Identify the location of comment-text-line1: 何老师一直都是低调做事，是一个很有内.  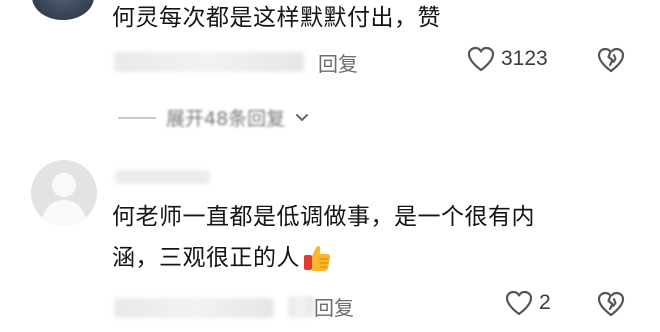
(323, 217).